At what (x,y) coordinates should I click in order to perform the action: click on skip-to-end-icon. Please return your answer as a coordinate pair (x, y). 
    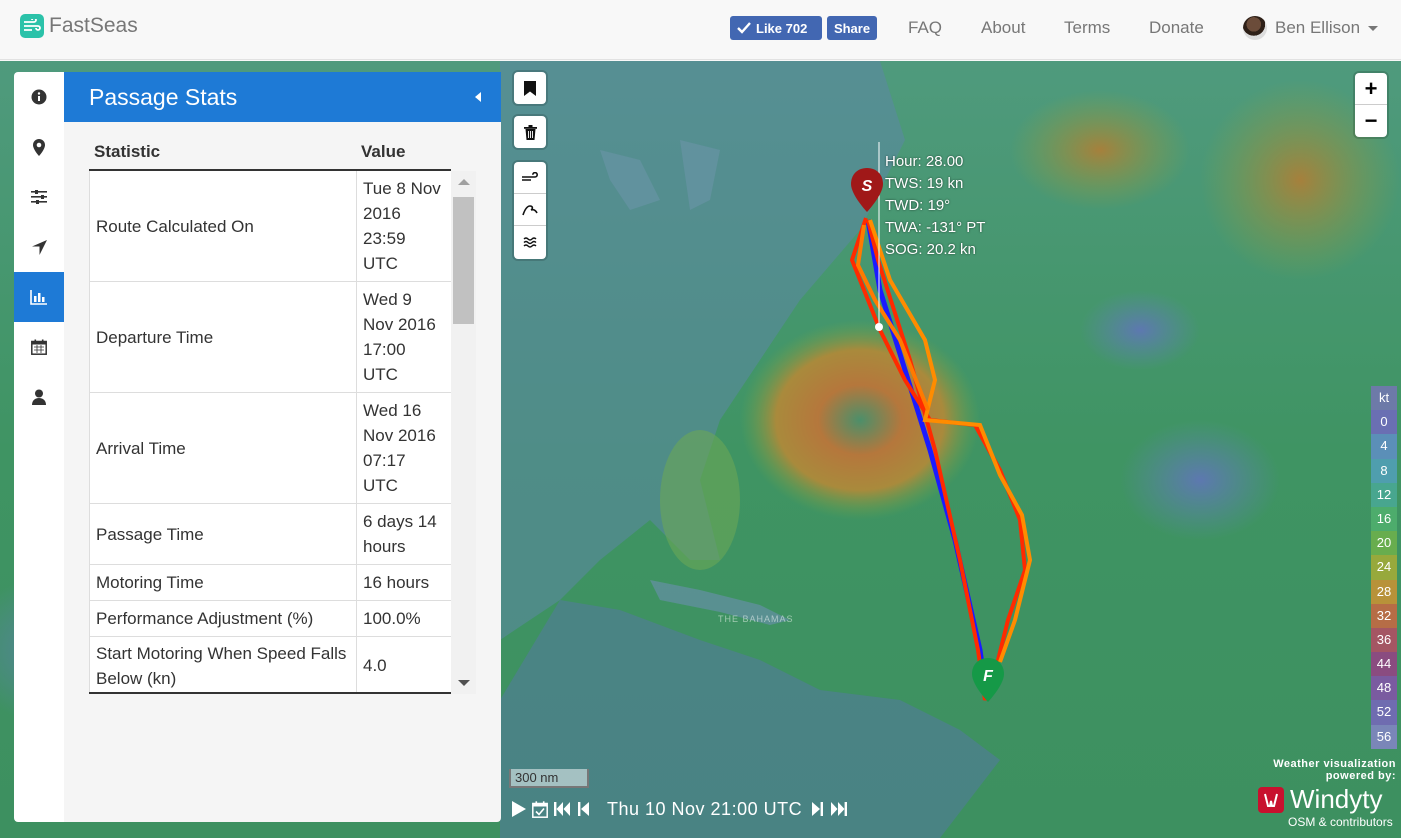
    Looking at the image, I should click on (838, 809).